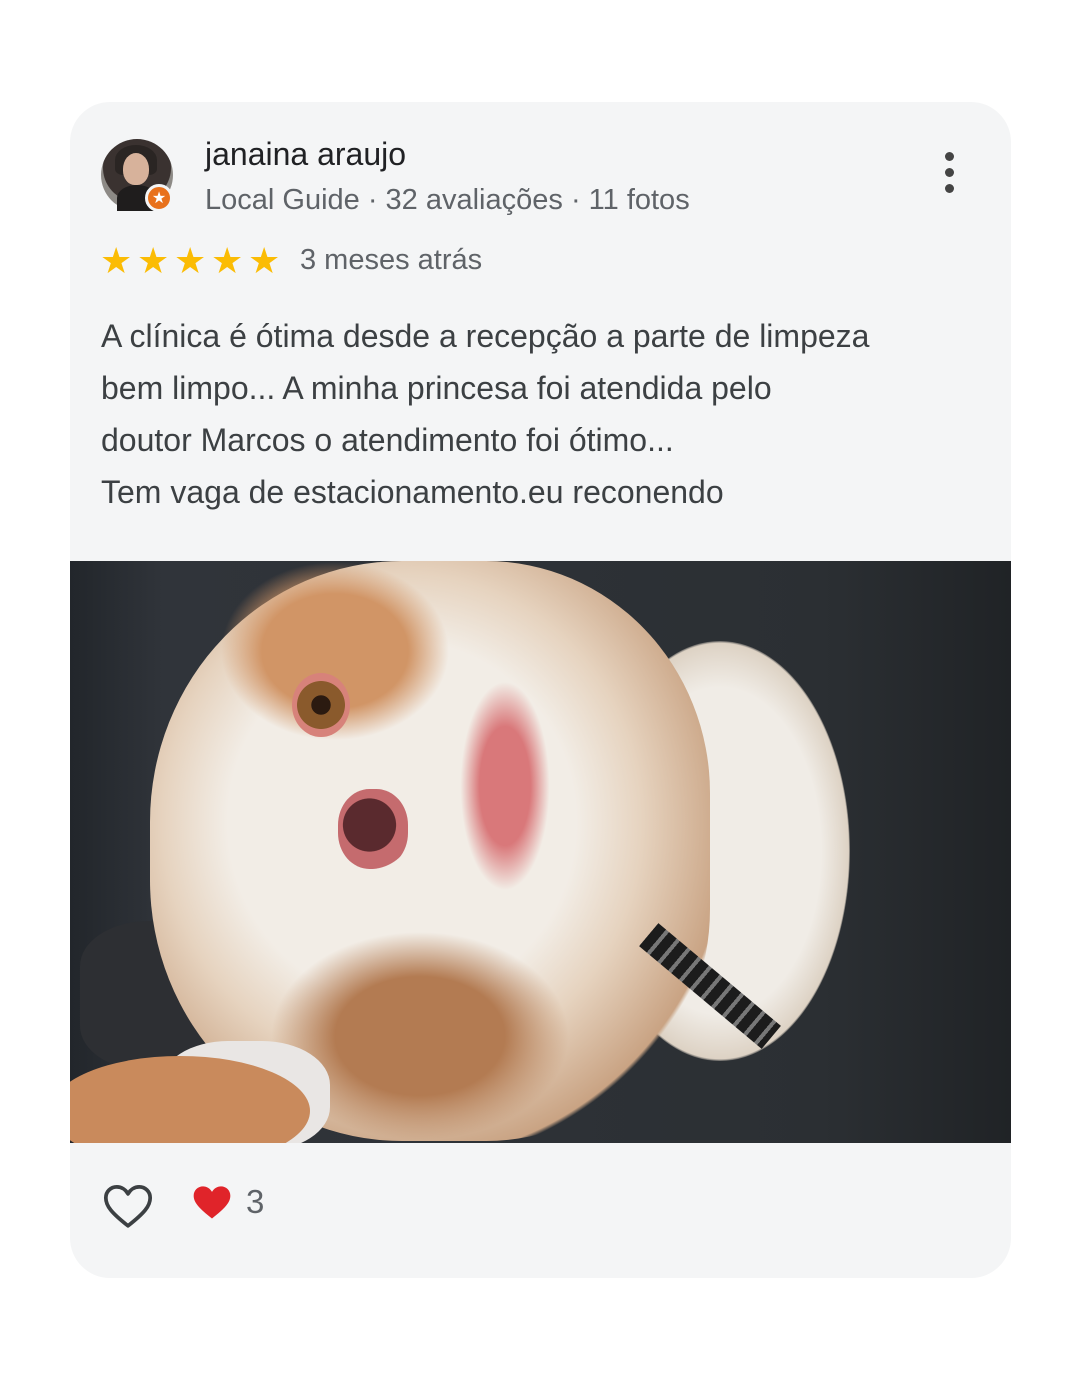 The height and width of the screenshot is (1378, 1080). I want to click on author-meta: Local Guide · 32 avaliações · 11 fotos, so click(447, 200).